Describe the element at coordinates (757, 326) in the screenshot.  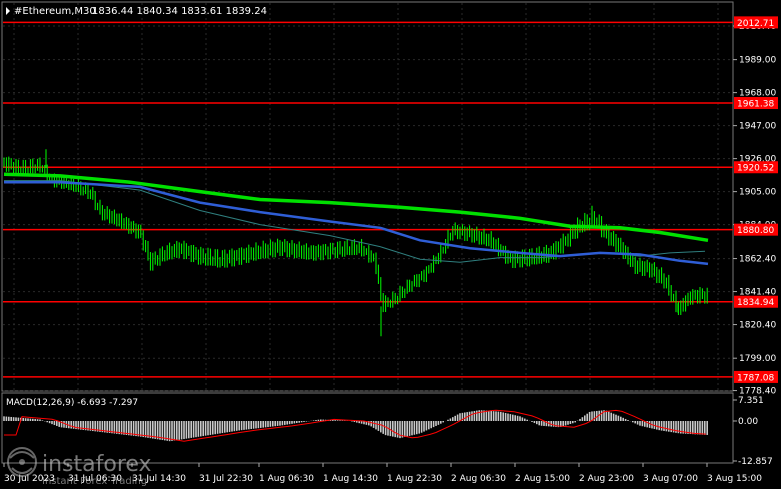
I see `price-tick-label: 1820.40` at that location.